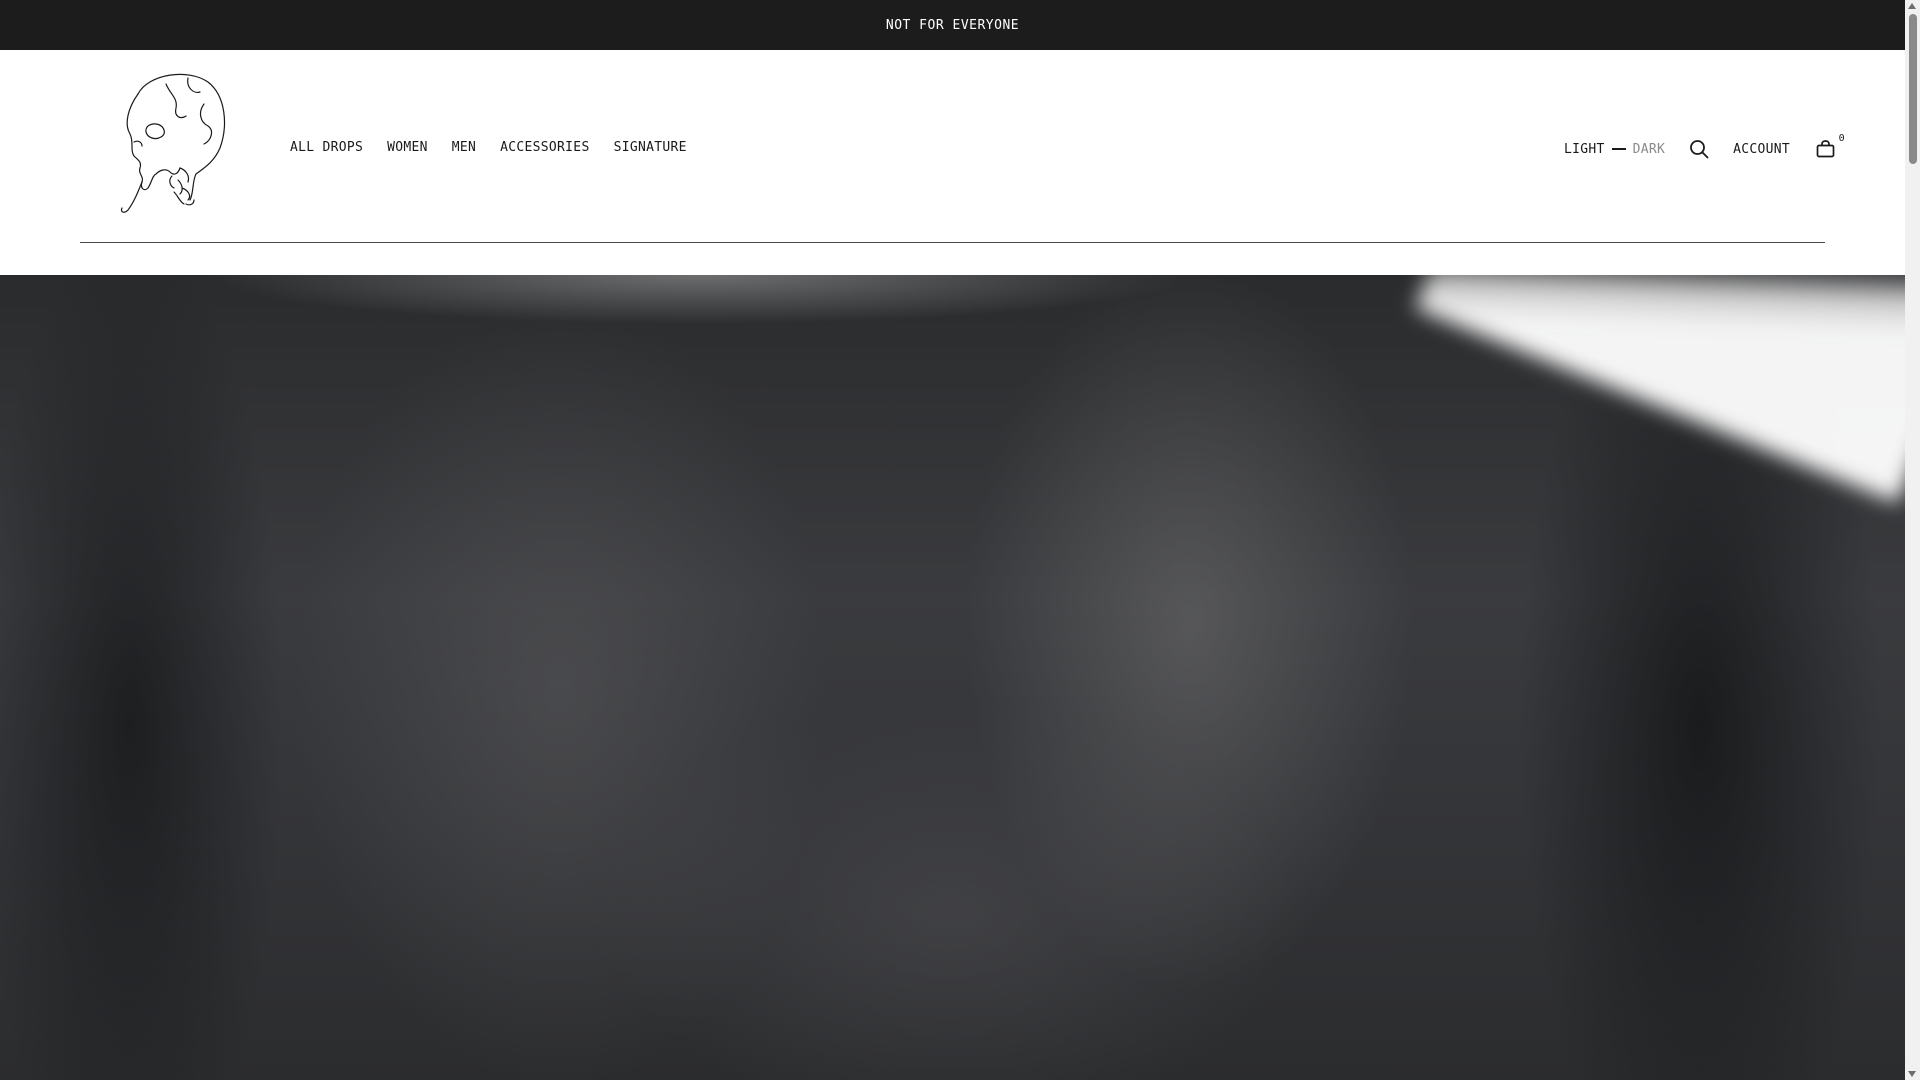 Image resolution: width=1920 pixels, height=1080 pixels. I want to click on theme-toggle-divider, so click(1618, 149).